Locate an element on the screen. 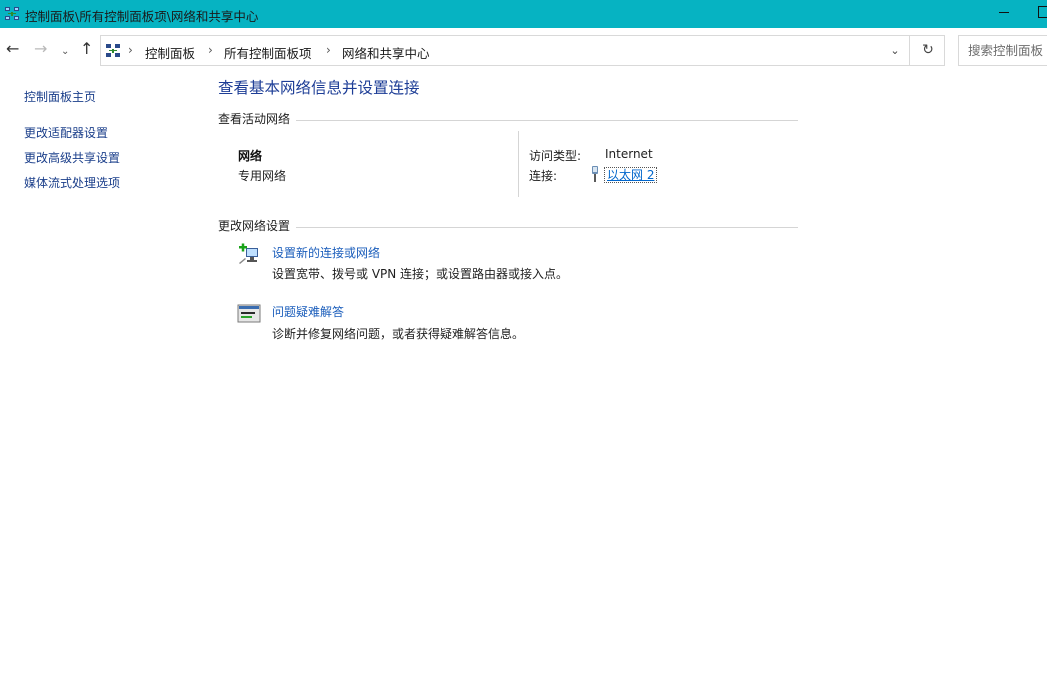 The height and width of the screenshot is (693, 1047). troubleshoot-link: 问题疑难解答 is located at coordinates (308, 311).